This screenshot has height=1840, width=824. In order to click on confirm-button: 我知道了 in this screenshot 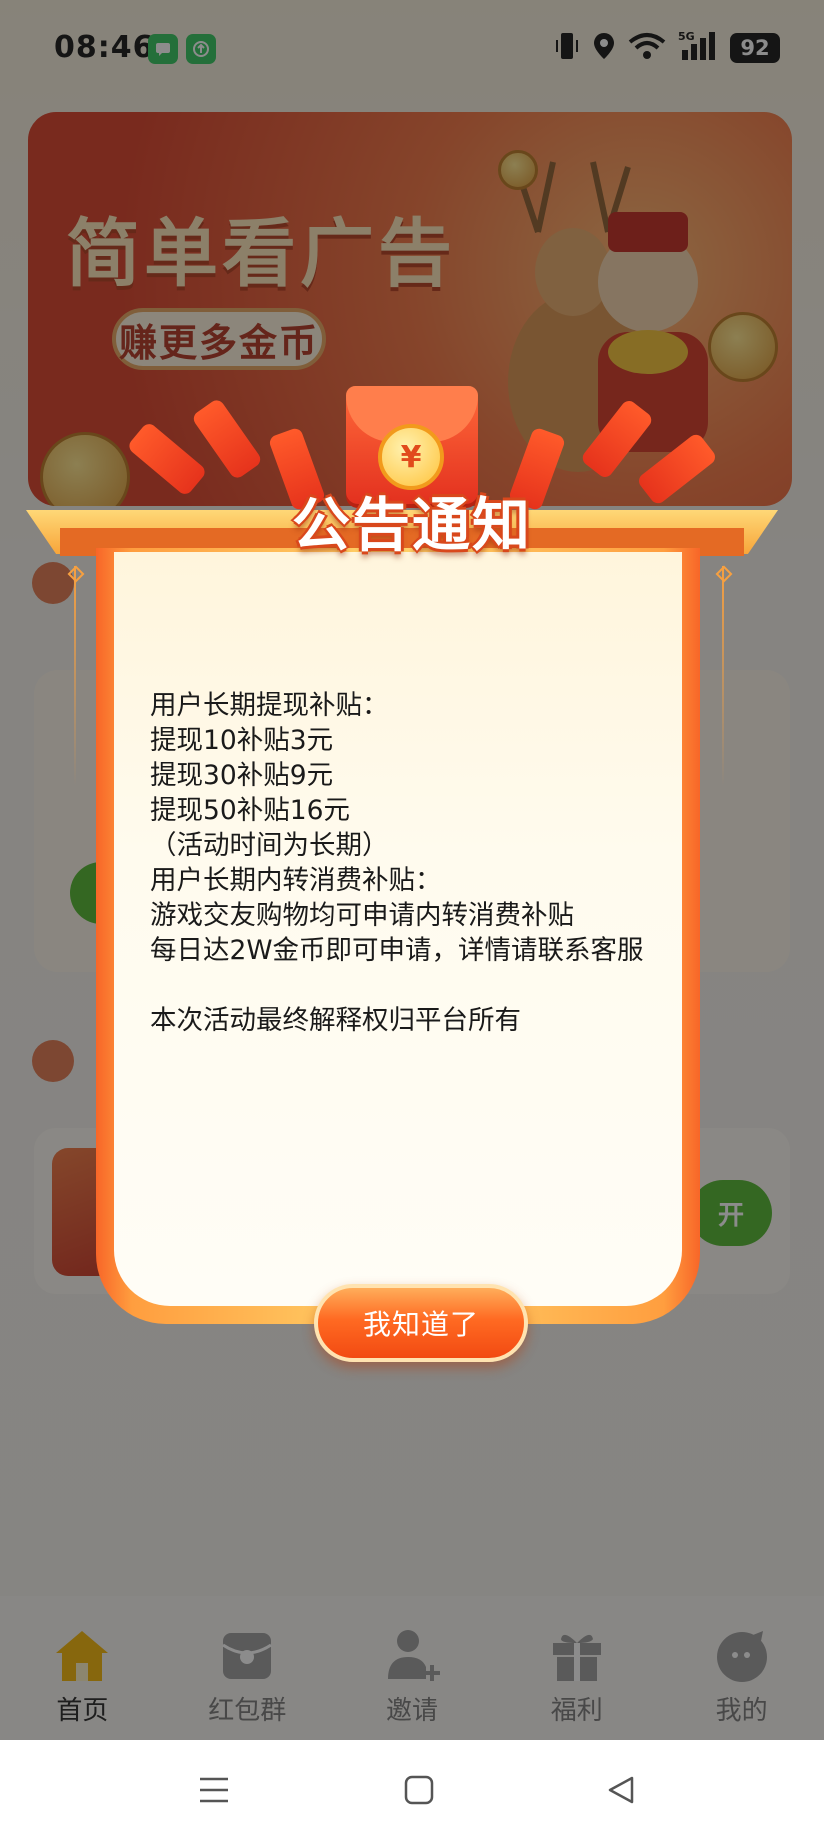, I will do `click(421, 1323)`.